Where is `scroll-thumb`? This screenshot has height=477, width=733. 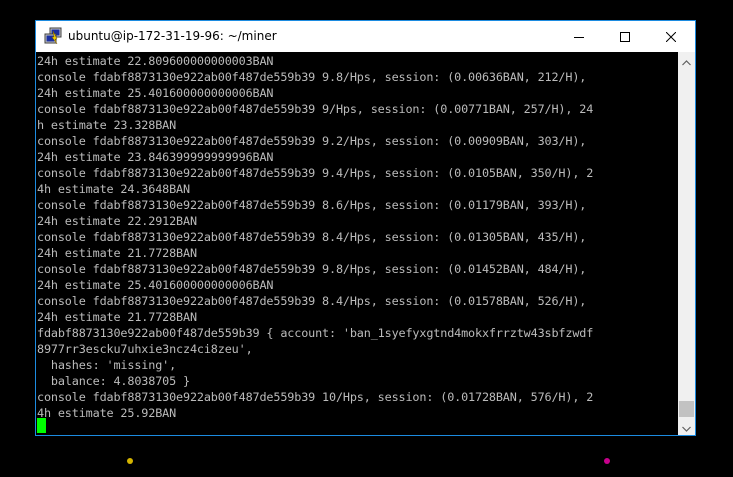 scroll-thumb is located at coordinates (686, 409).